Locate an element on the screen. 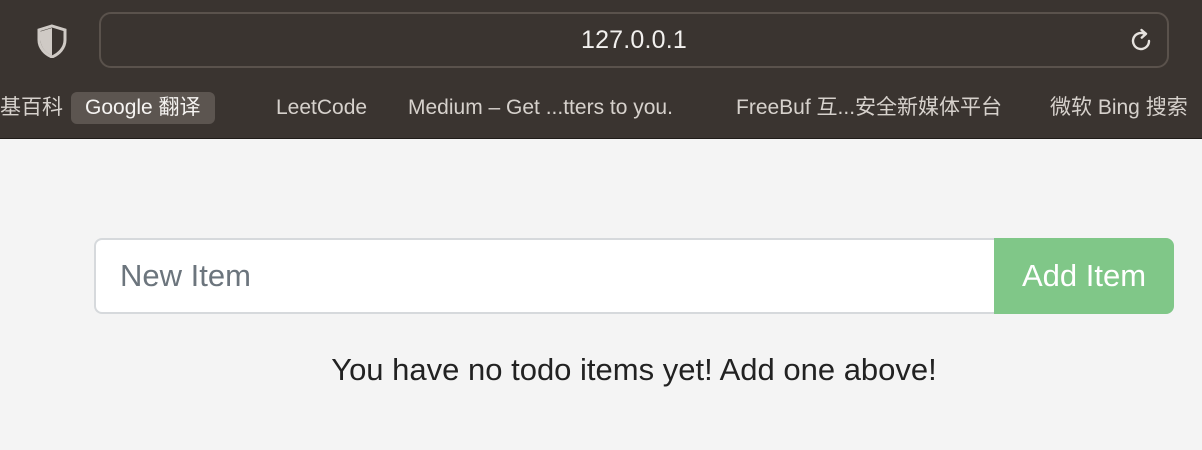  bookmark-medium: Medium – Get ...tters to you. is located at coordinates (540, 108).